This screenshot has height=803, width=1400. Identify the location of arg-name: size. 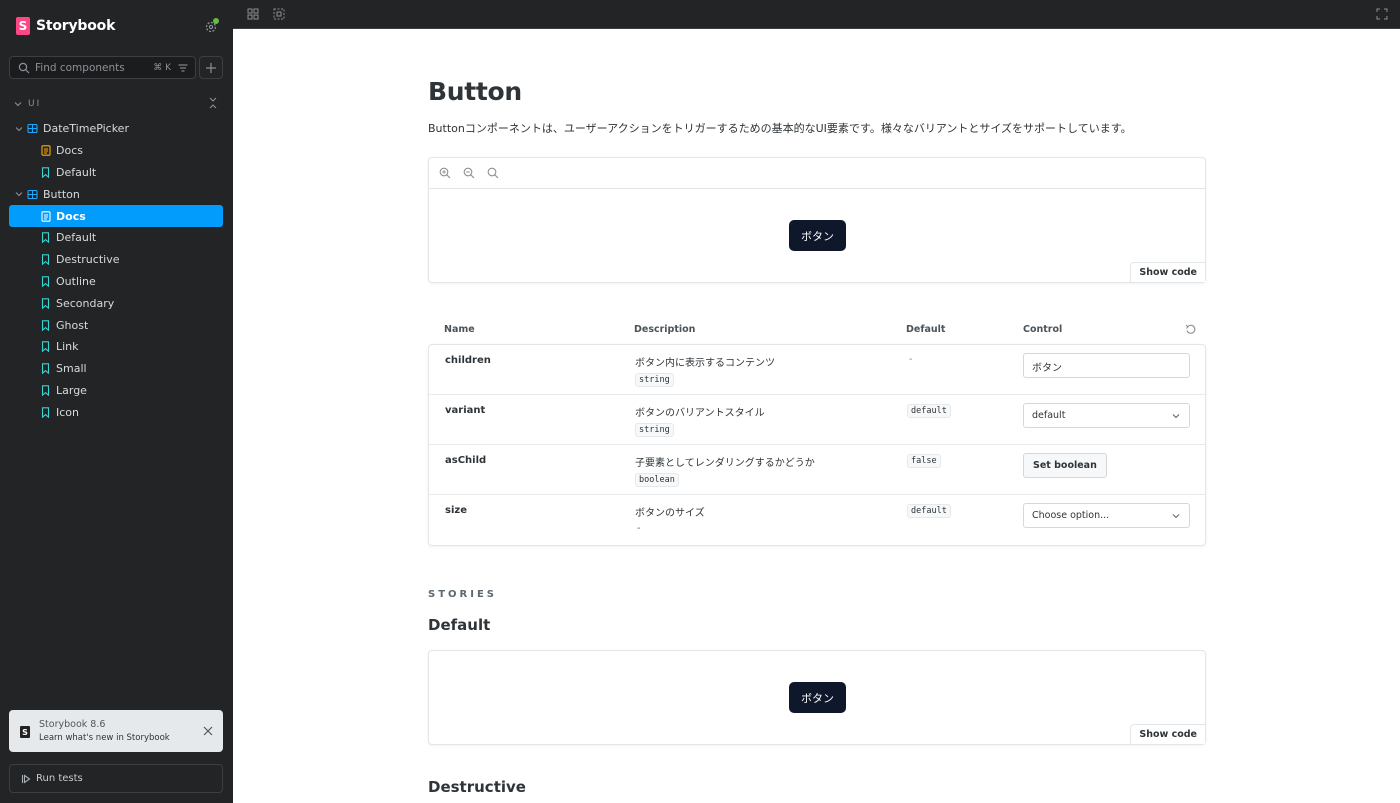
(456, 510).